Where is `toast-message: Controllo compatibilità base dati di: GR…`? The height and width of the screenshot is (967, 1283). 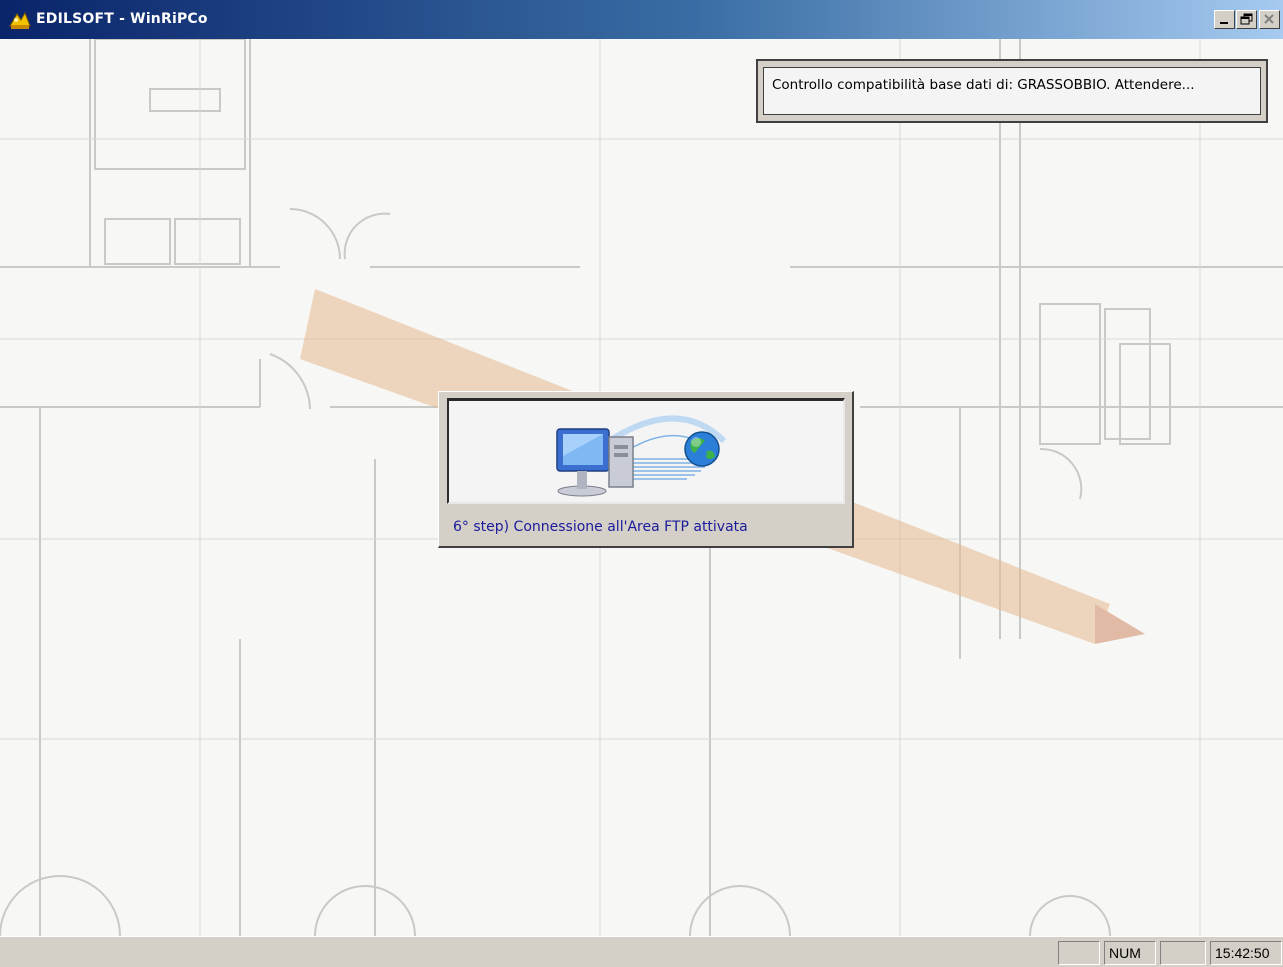
toast-message: Controllo compatibilità base dati di: GR… is located at coordinates (1012, 91).